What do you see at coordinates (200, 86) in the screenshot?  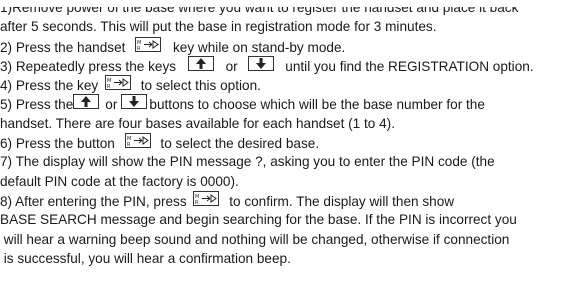 I see `line-text: to select this option.` at bounding box center [200, 86].